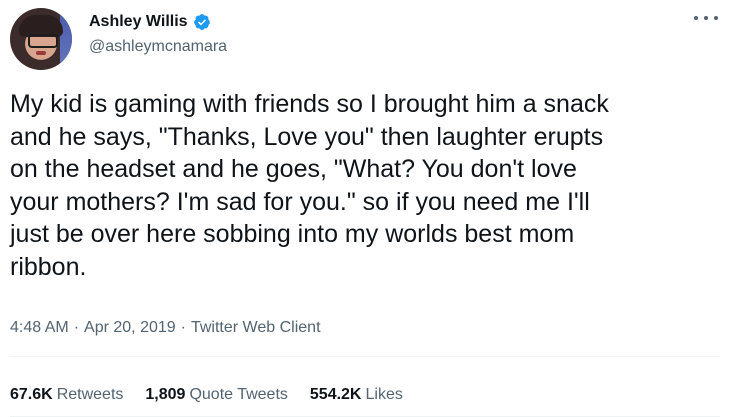  Describe the element at coordinates (365, 356) in the screenshot. I see `divider` at that location.